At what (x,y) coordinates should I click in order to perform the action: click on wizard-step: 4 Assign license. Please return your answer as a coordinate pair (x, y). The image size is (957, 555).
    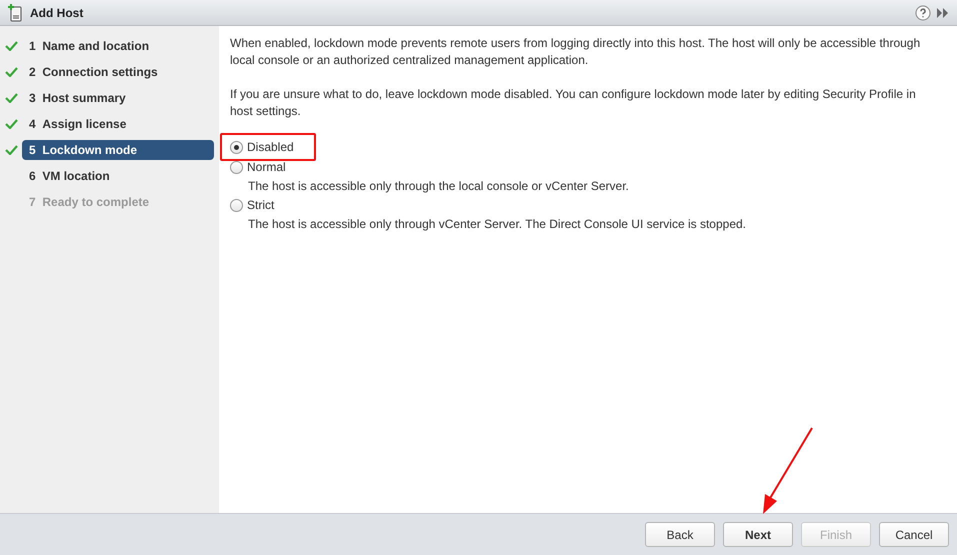
    Looking at the image, I should click on (118, 124).